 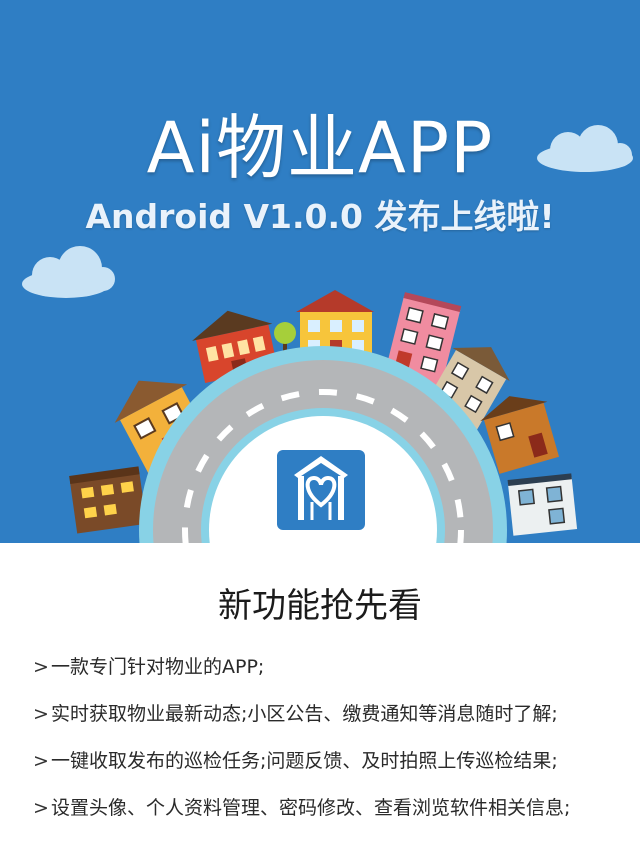 I want to click on feature-text: 一键收取发布的巡检任务;问题反馈、及时拍照上传巡检结果;, so click(x=304, y=761).